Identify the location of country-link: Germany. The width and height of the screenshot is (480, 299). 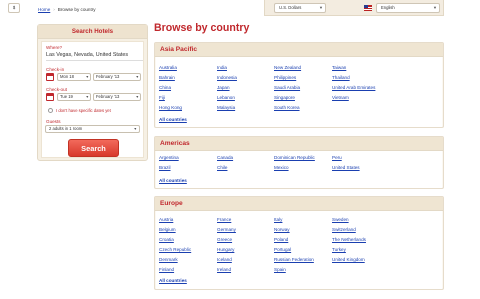
(226, 229).